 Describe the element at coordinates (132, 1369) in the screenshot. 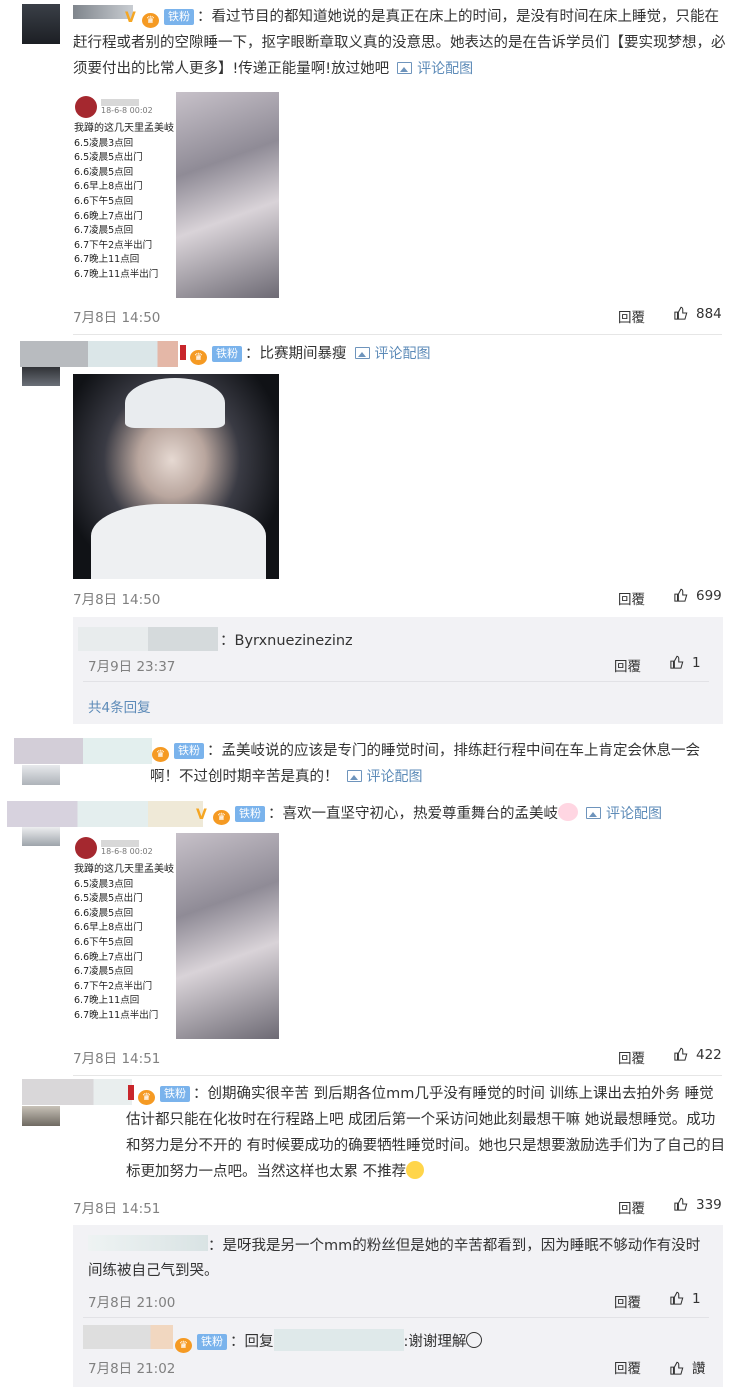

I see `reply-time: 7月8日 21:02` at that location.